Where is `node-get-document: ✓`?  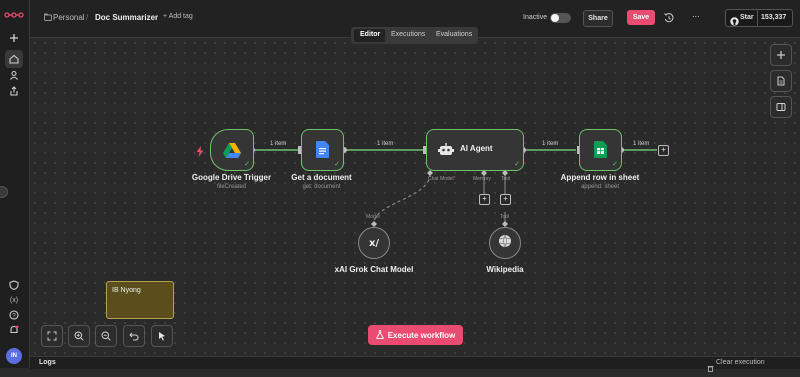 node-get-document: ✓ is located at coordinates (322, 150).